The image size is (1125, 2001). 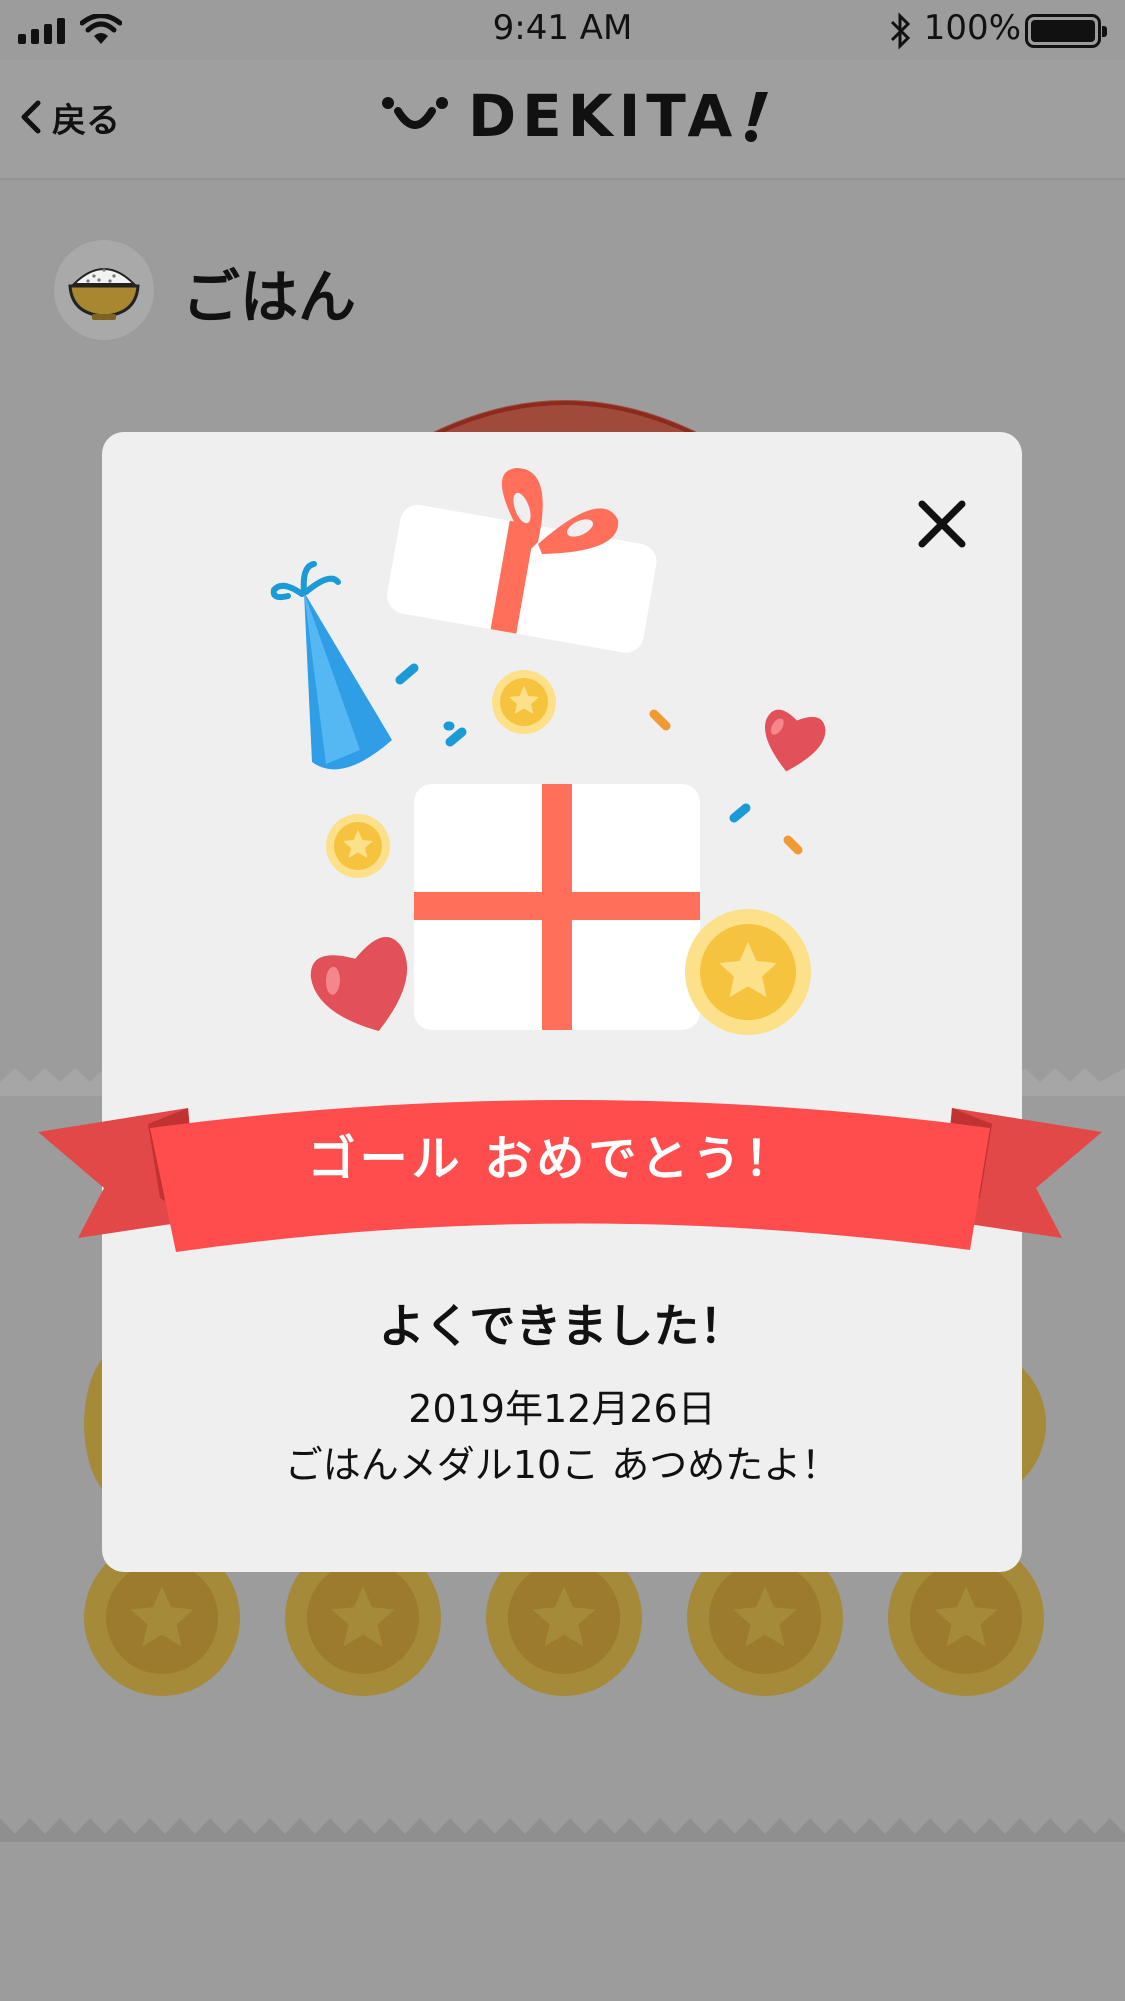 What do you see at coordinates (795, 740) in the screenshot?
I see `heart-icon-small` at bounding box center [795, 740].